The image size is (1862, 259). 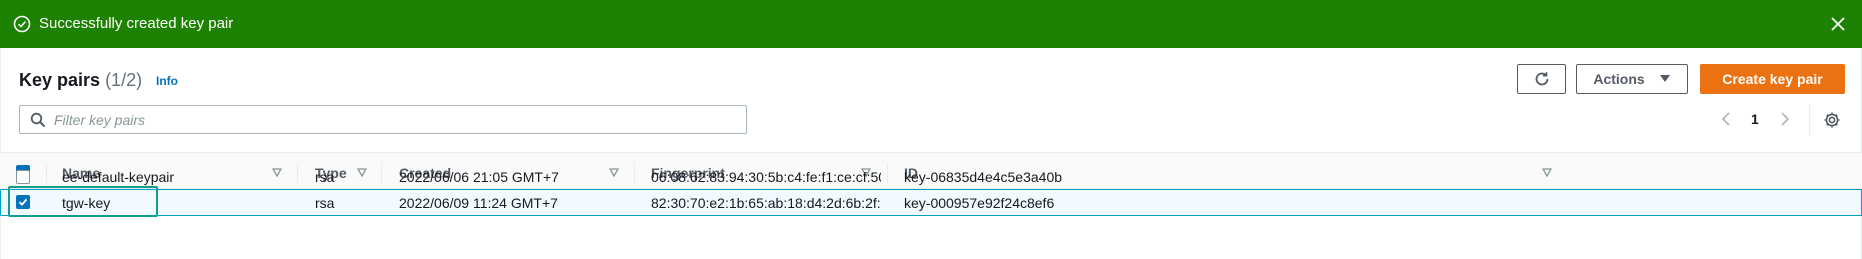 I want to click on cell-id: key-000957e92f24c8ef6, so click(x=979, y=202).